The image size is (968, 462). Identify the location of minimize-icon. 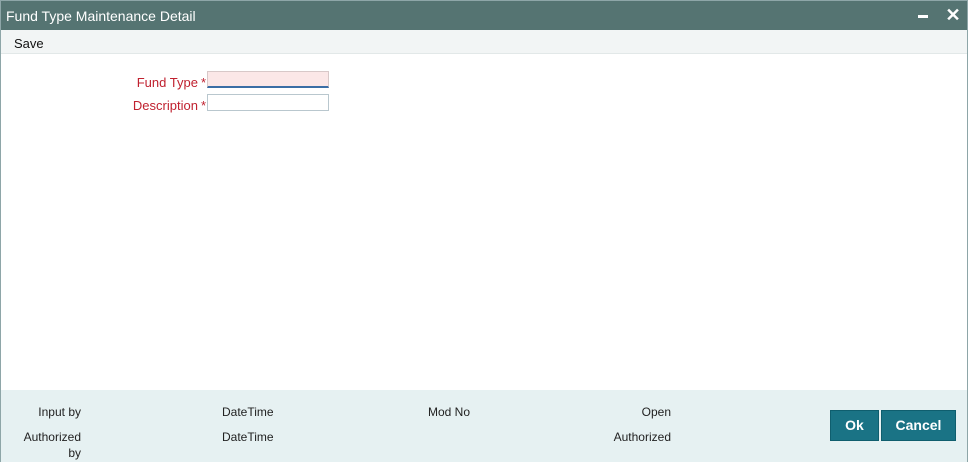
(923, 16).